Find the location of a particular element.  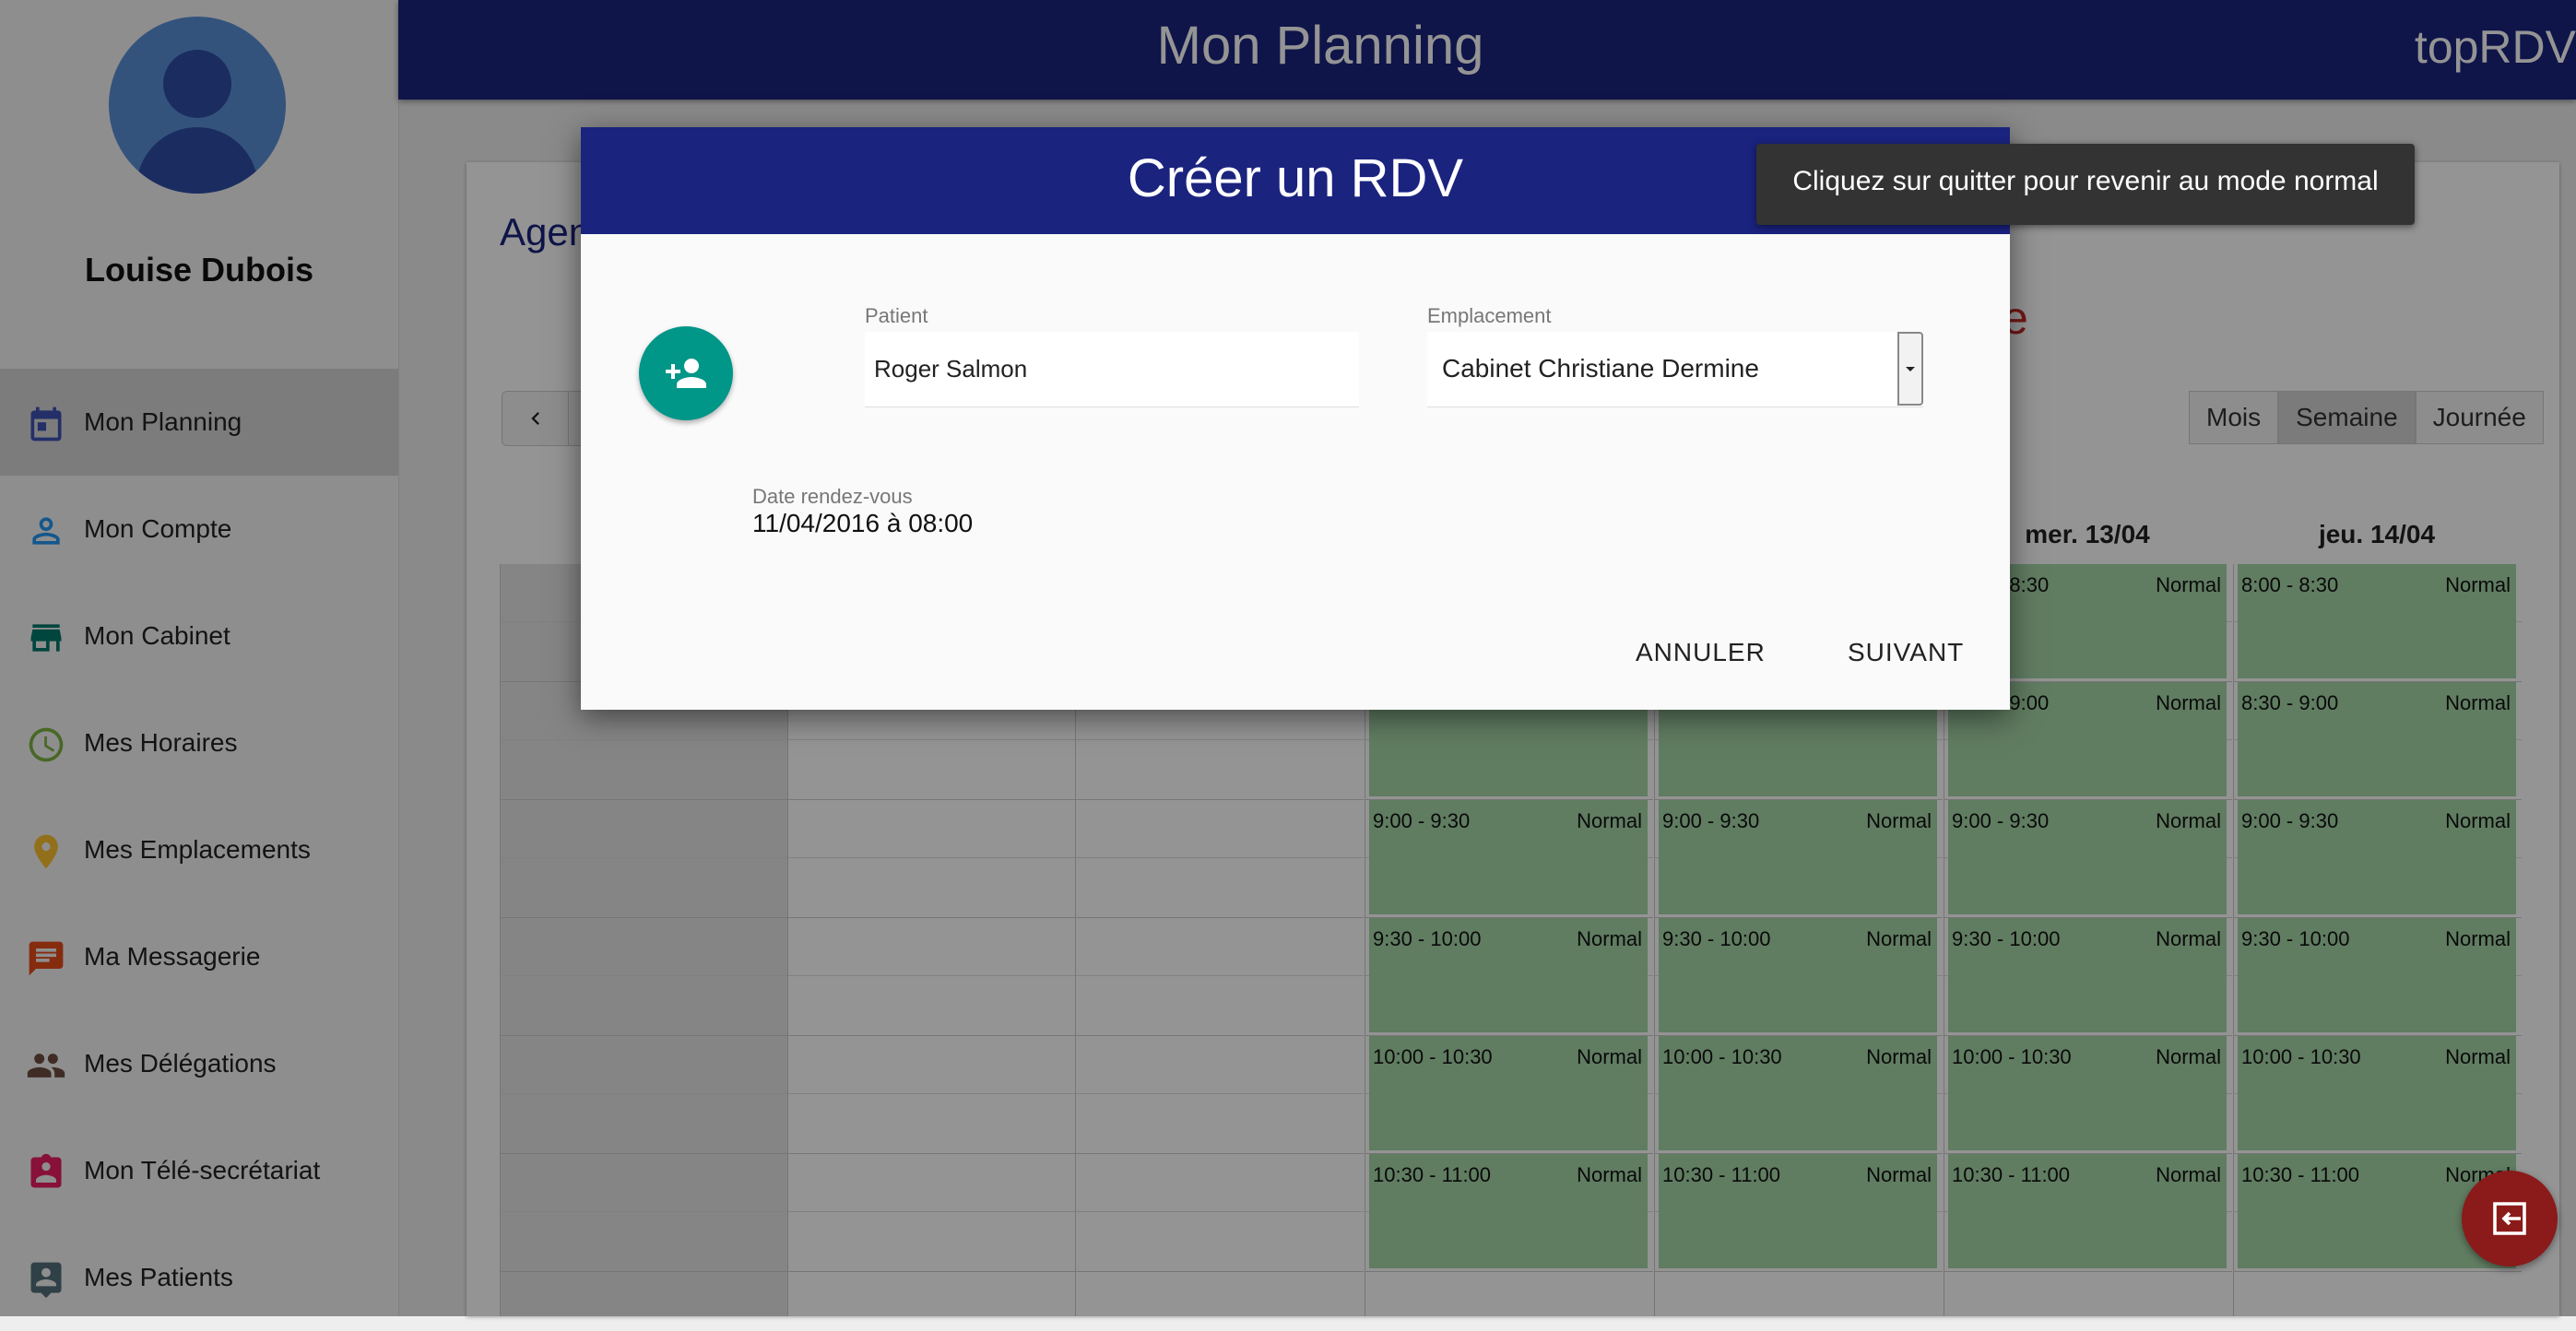

patient-field-label: Patient is located at coordinates (896, 315).